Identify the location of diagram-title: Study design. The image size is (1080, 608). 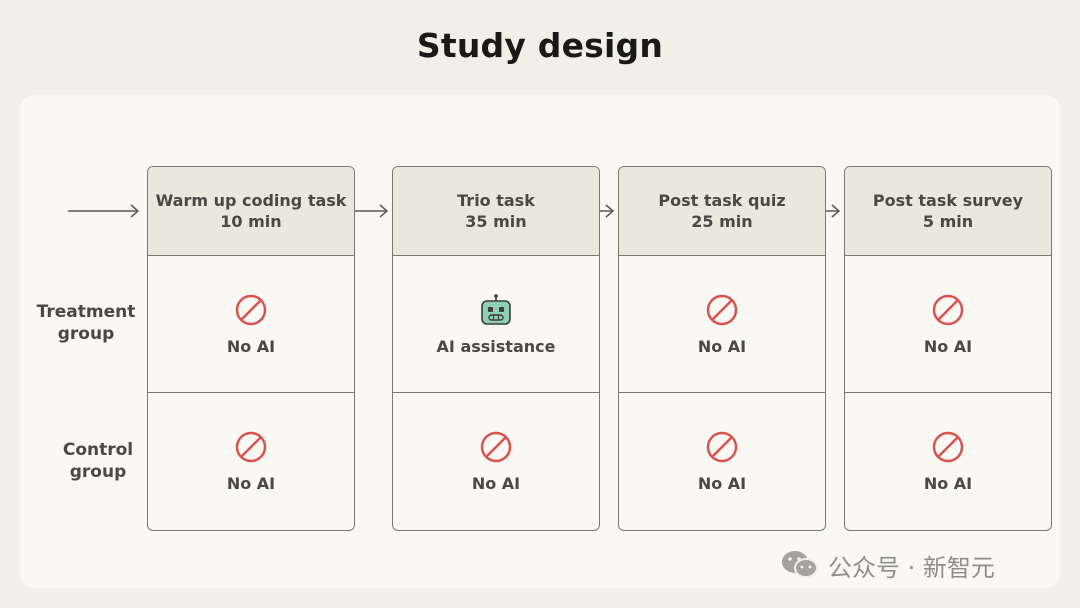
(540, 45).